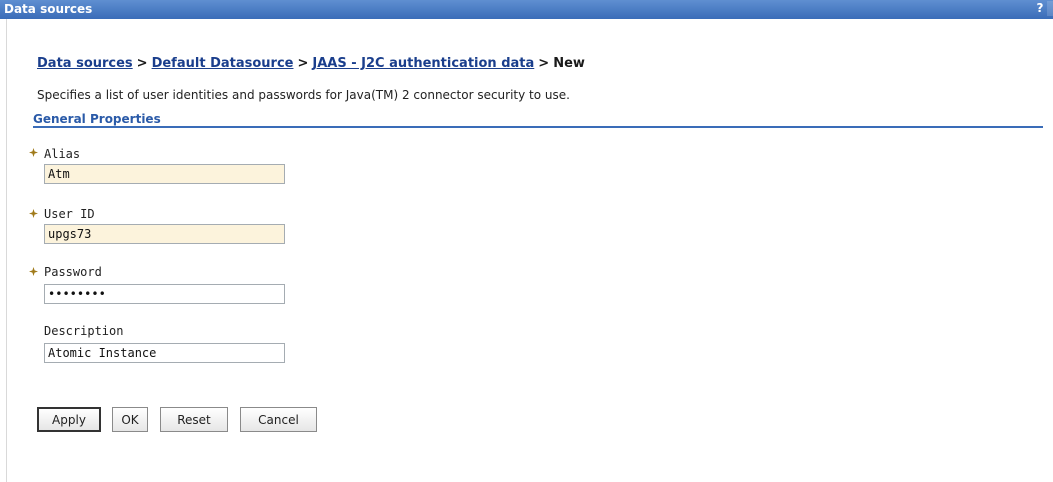 Image resolution: width=1053 pixels, height=482 pixels. Describe the element at coordinates (164, 174) in the screenshot. I see `alias-field` at that location.